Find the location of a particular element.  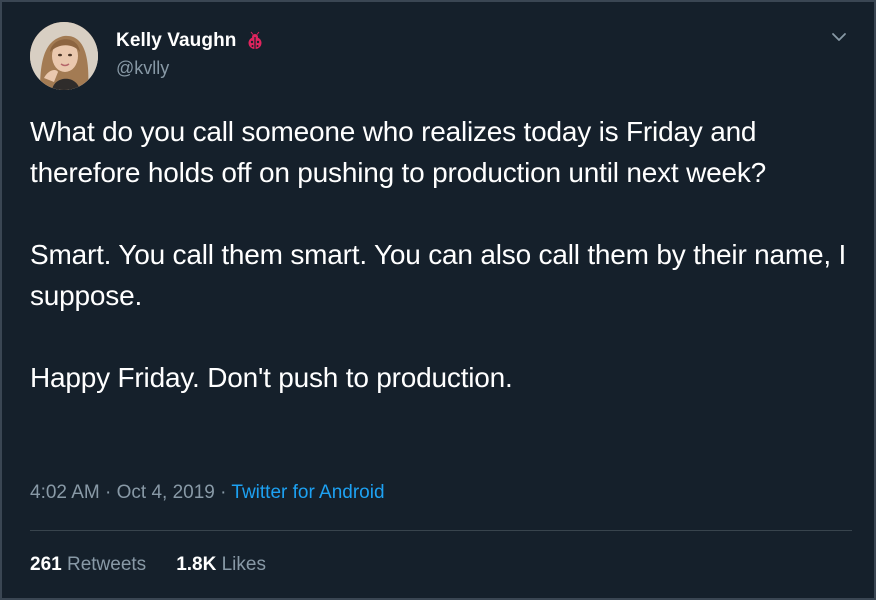

author-handle: @kvlly is located at coordinates (190, 68).